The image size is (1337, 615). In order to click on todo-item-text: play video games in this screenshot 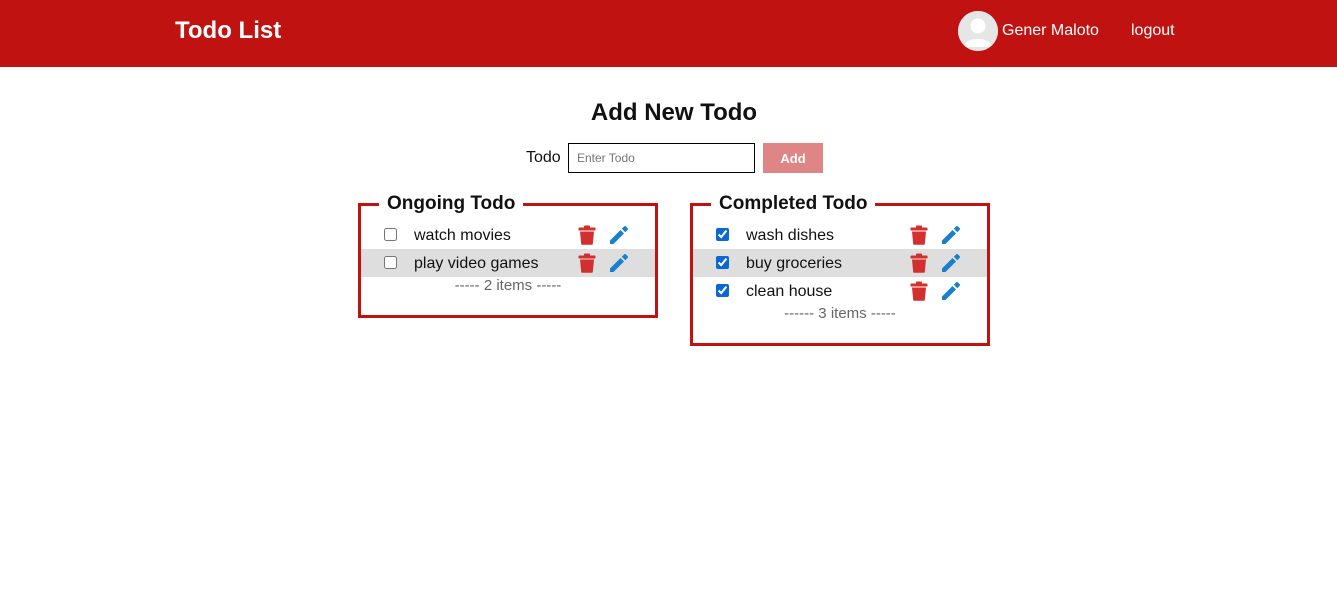, I will do `click(476, 263)`.